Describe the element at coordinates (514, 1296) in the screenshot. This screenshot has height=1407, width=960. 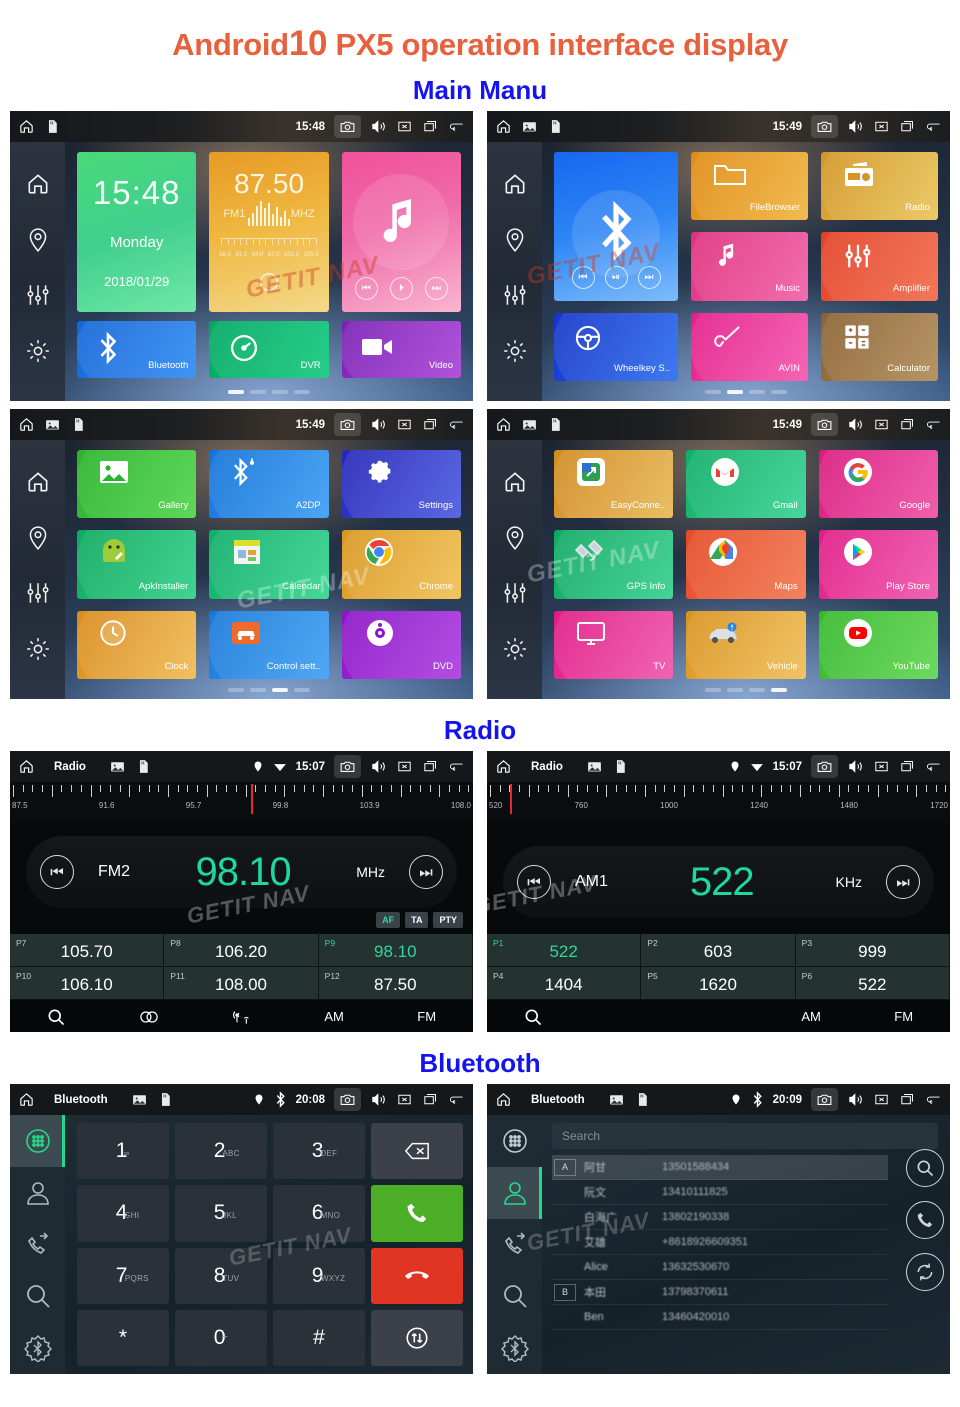
I see `bt-tab-search` at that location.